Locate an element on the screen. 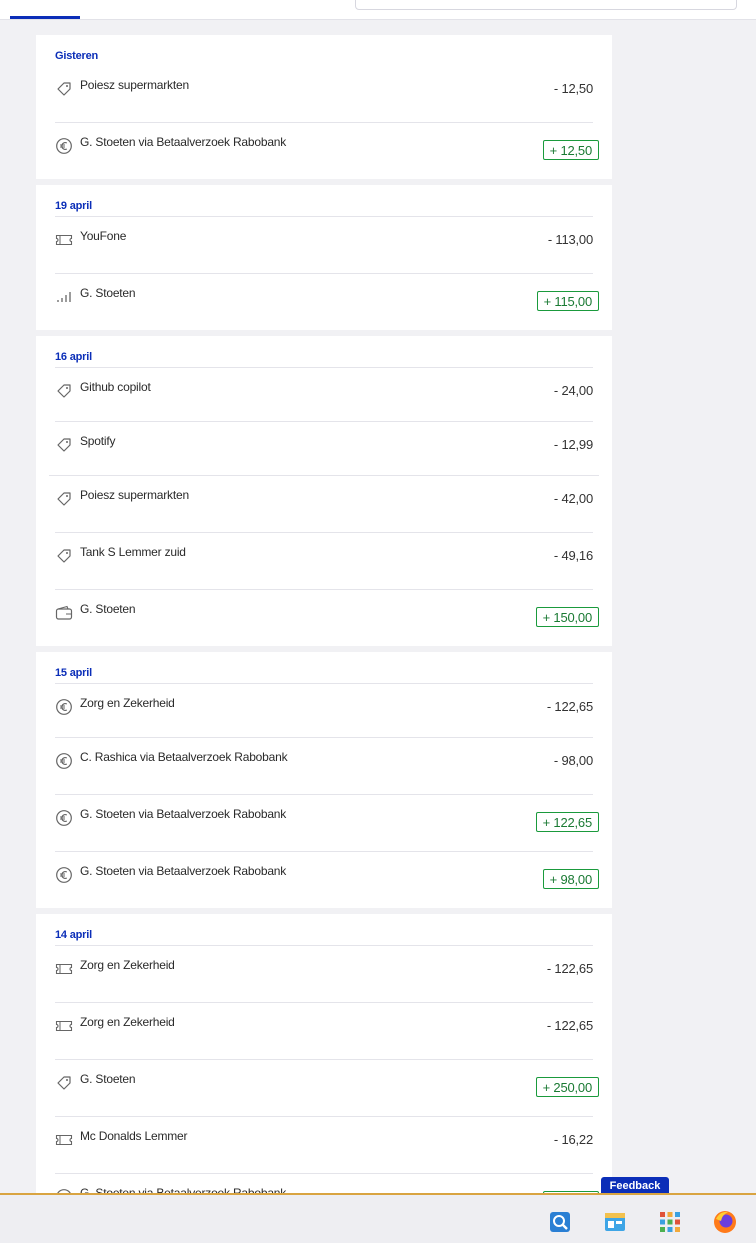 This screenshot has height=1243, width=756. transaction-amount-positive: + 115,00 is located at coordinates (567, 301).